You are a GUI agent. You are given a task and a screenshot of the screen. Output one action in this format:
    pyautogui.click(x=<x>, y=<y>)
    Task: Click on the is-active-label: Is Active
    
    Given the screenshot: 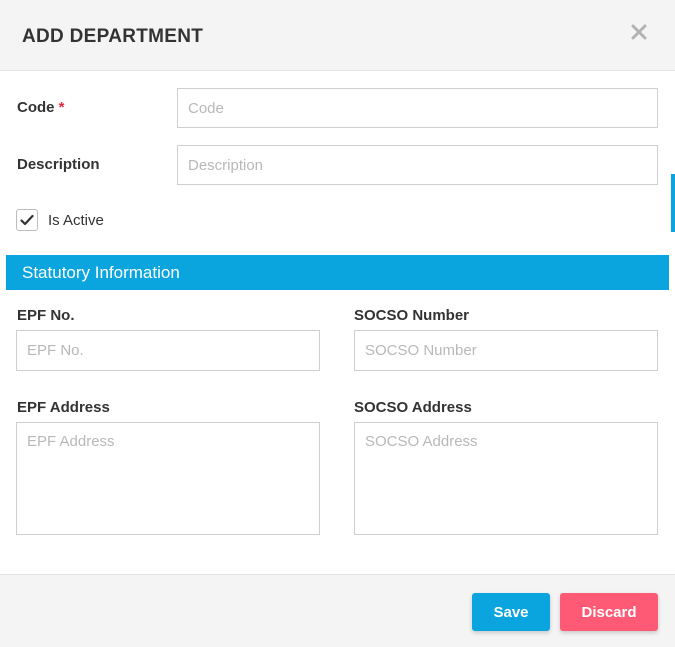 What is the action you would take?
    pyautogui.click(x=76, y=220)
    